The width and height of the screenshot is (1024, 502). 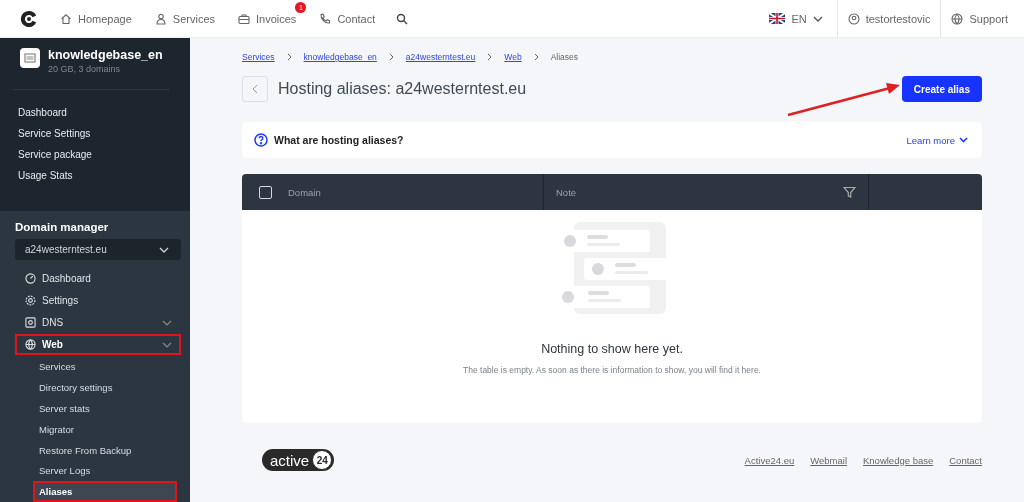 What do you see at coordinates (29, 18) in the screenshot?
I see `logo-icon` at bounding box center [29, 18].